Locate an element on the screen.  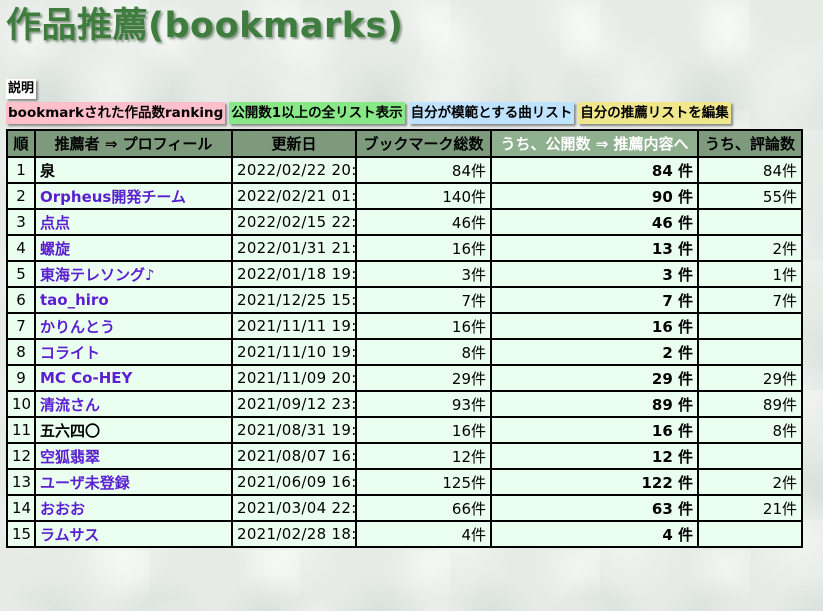
user-cell: Orpheus開発チーム is located at coordinates (133, 196).